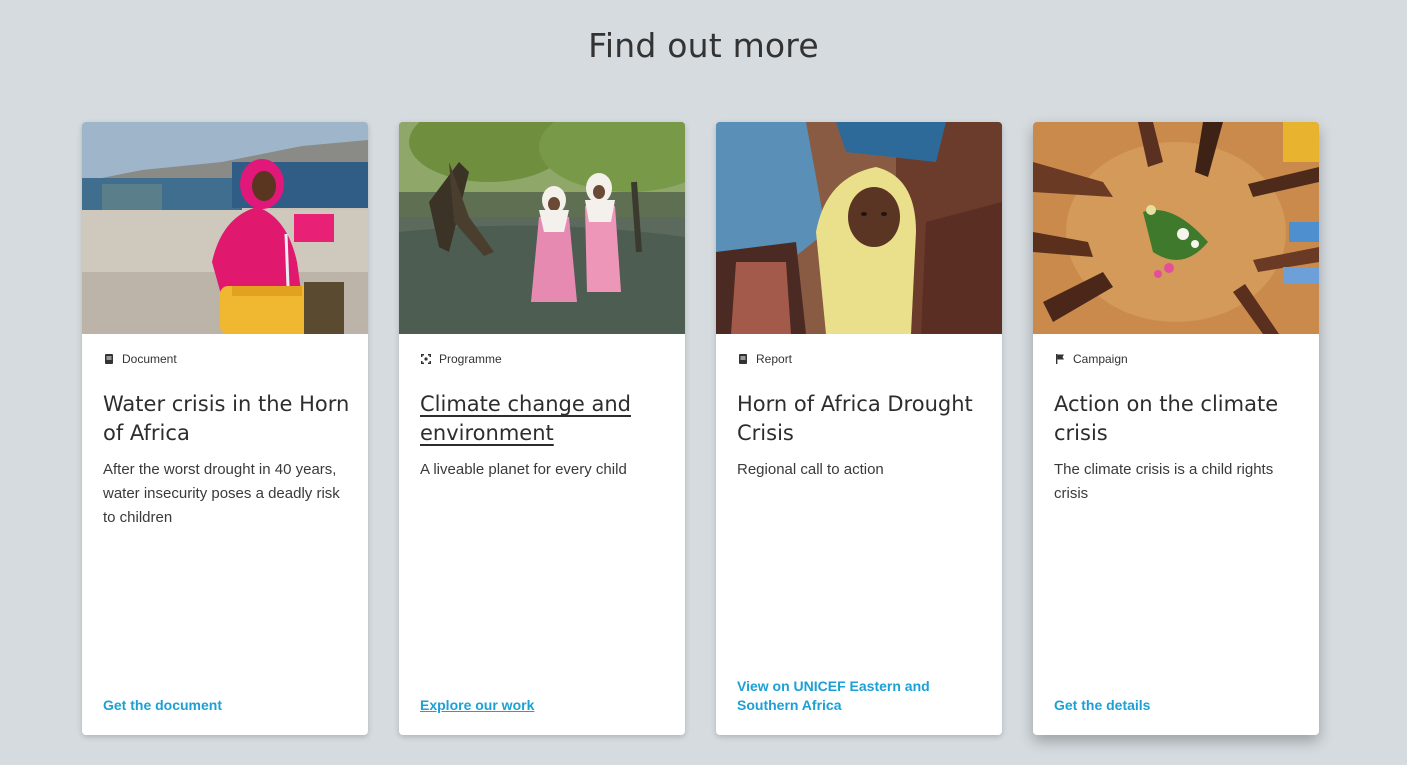  What do you see at coordinates (523, 469) in the screenshot?
I see `card-description: A liveable planet for every child` at bounding box center [523, 469].